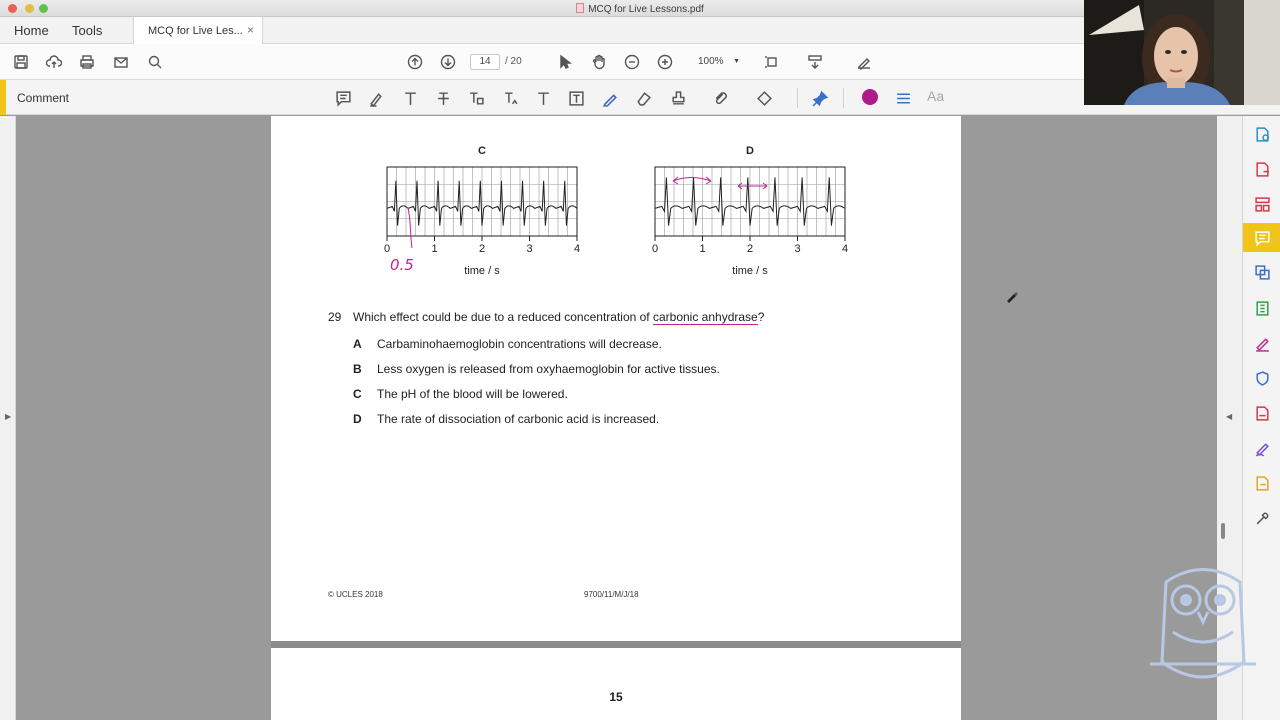 Image resolution: width=1280 pixels, height=720 pixels. I want to click on export-pdf-icon, so click(1262, 169).